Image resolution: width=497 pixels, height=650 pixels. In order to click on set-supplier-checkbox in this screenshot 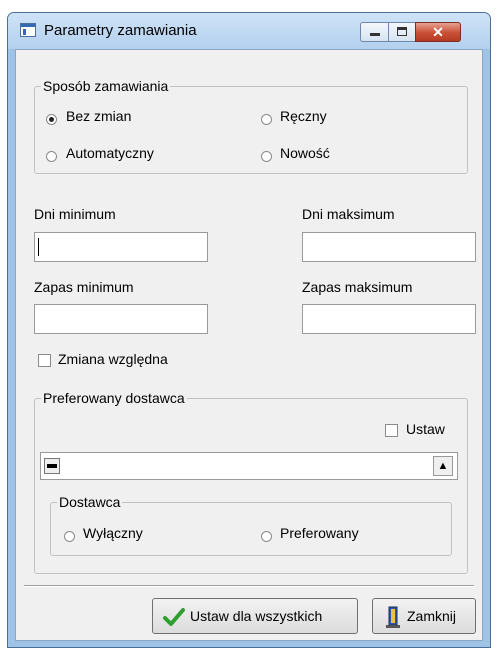, I will do `click(391, 430)`.